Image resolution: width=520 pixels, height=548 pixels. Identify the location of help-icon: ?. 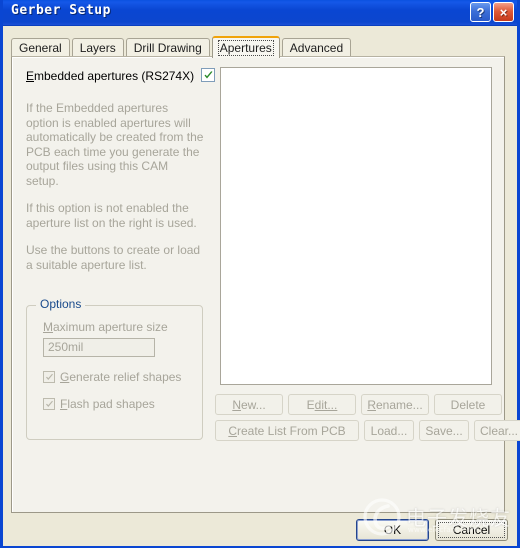
(480, 12).